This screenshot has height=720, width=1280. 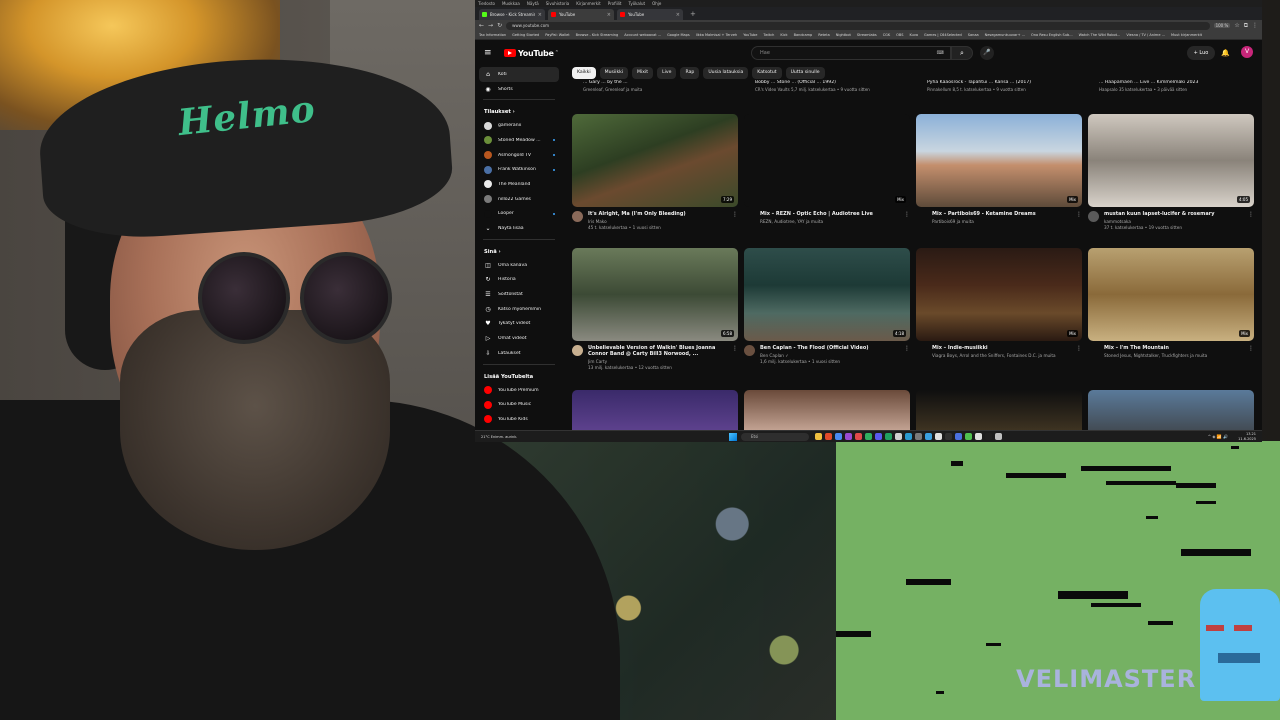 What do you see at coordinates (481, 25) in the screenshot?
I see `back-icon: ←` at bounding box center [481, 25].